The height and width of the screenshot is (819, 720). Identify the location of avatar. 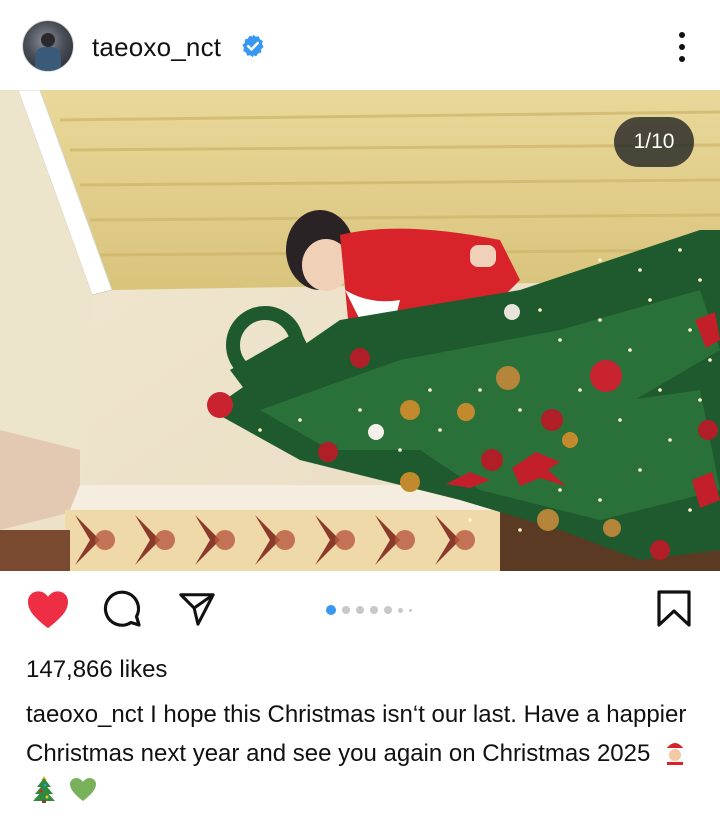
(48, 46).